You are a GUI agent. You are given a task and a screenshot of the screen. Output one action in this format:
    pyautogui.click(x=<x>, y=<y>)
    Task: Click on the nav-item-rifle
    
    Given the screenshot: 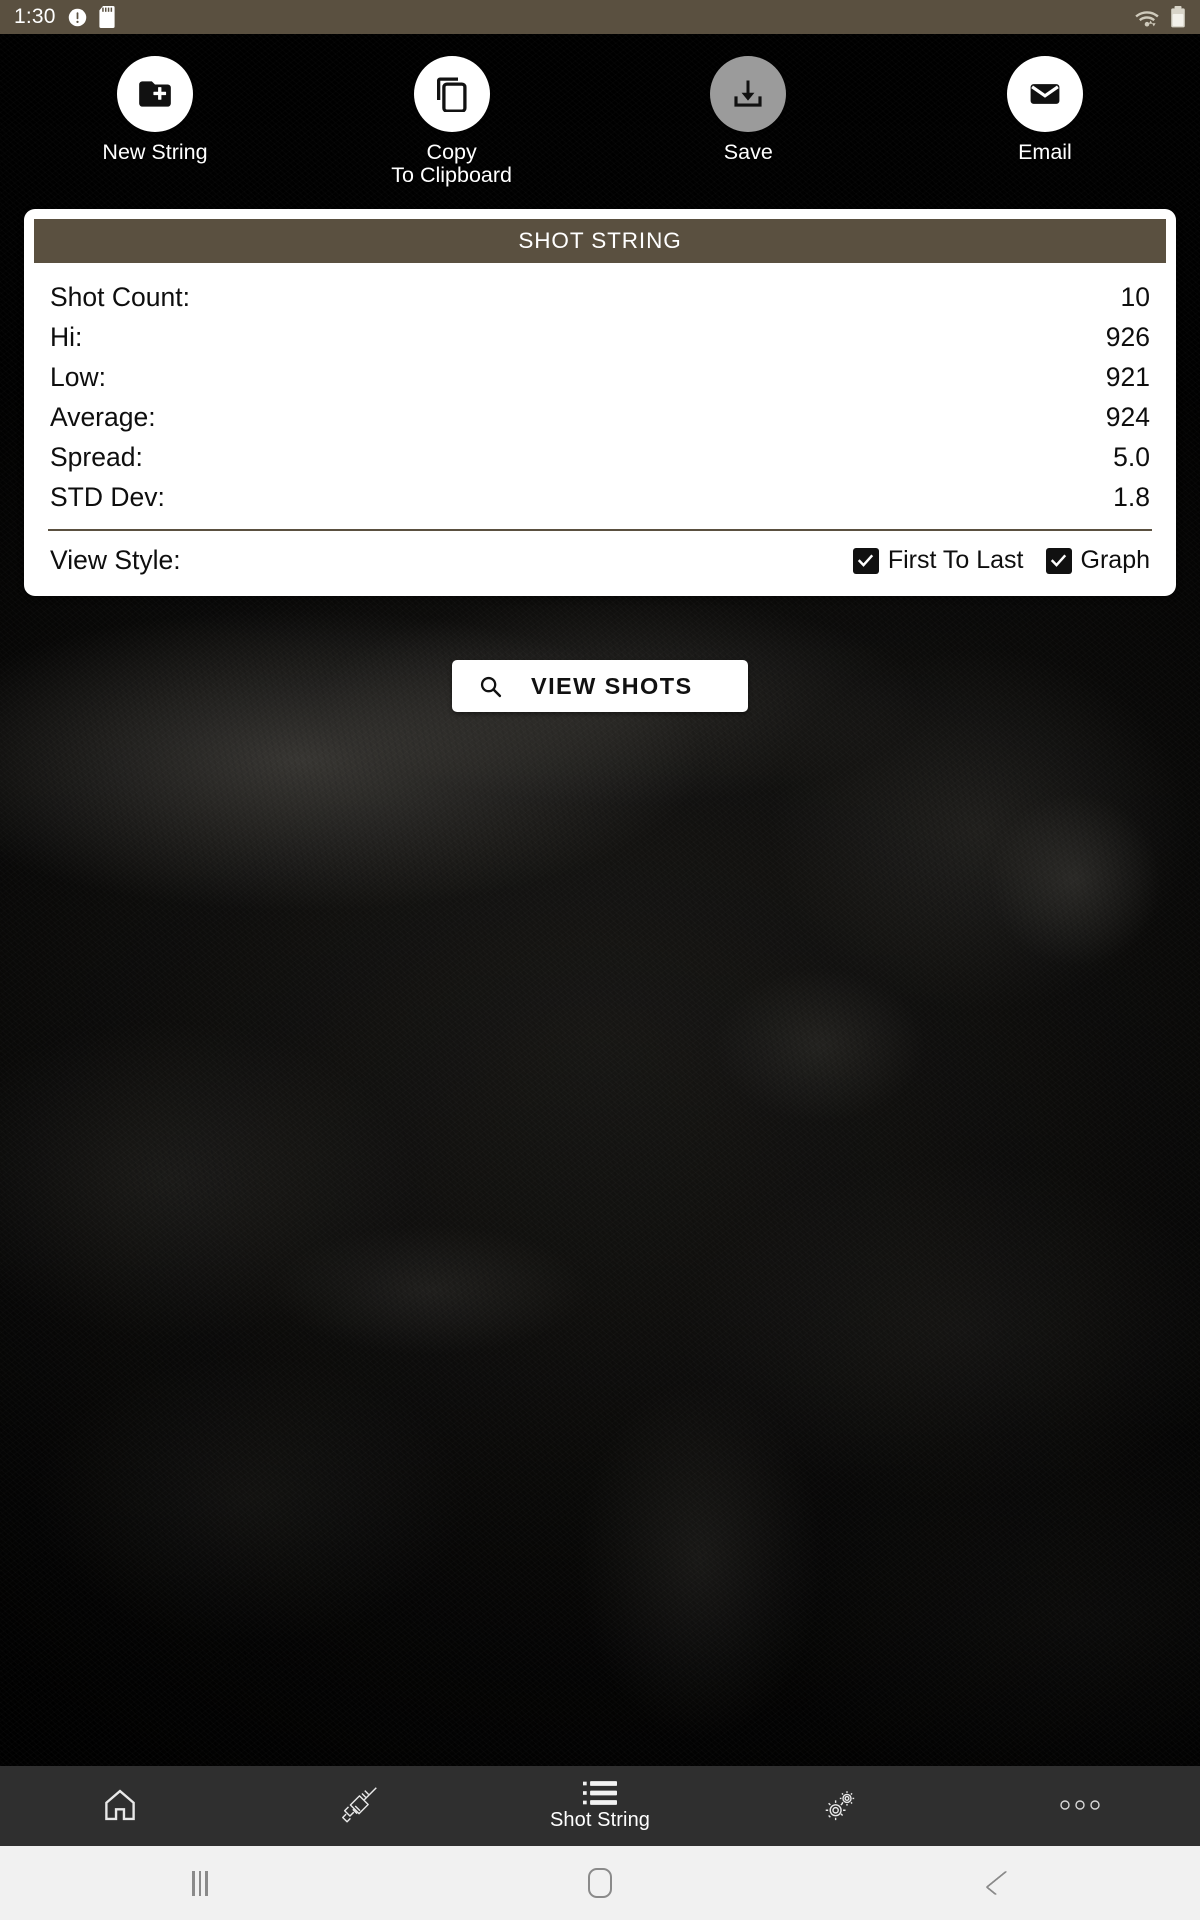 What is the action you would take?
    pyautogui.click(x=360, y=1806)
    